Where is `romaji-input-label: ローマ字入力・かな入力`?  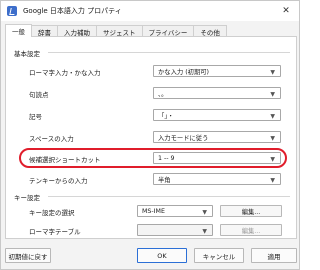
romaji-input-label: ローマ字入力・かな入力 is located at coordinates (65, 73).